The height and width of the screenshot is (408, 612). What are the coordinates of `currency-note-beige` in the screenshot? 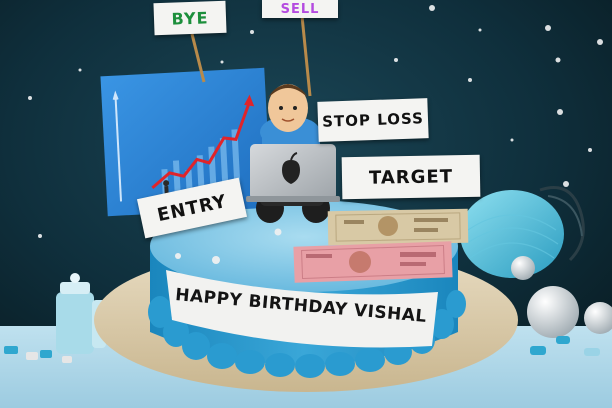 It's located at (398, 227).